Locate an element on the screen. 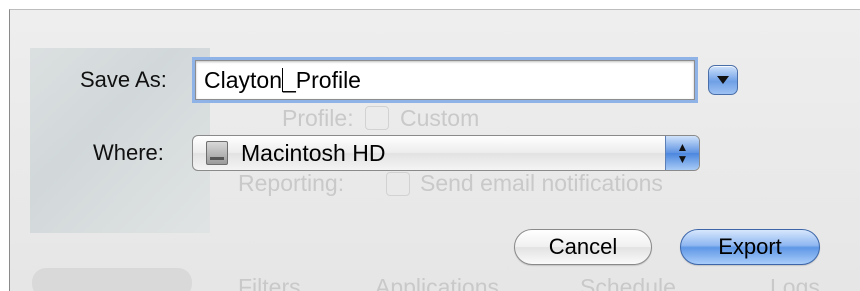 This screenshot has width=860, height=291. background-reporting-label: Reporting: is located at coordinates (291, 183).